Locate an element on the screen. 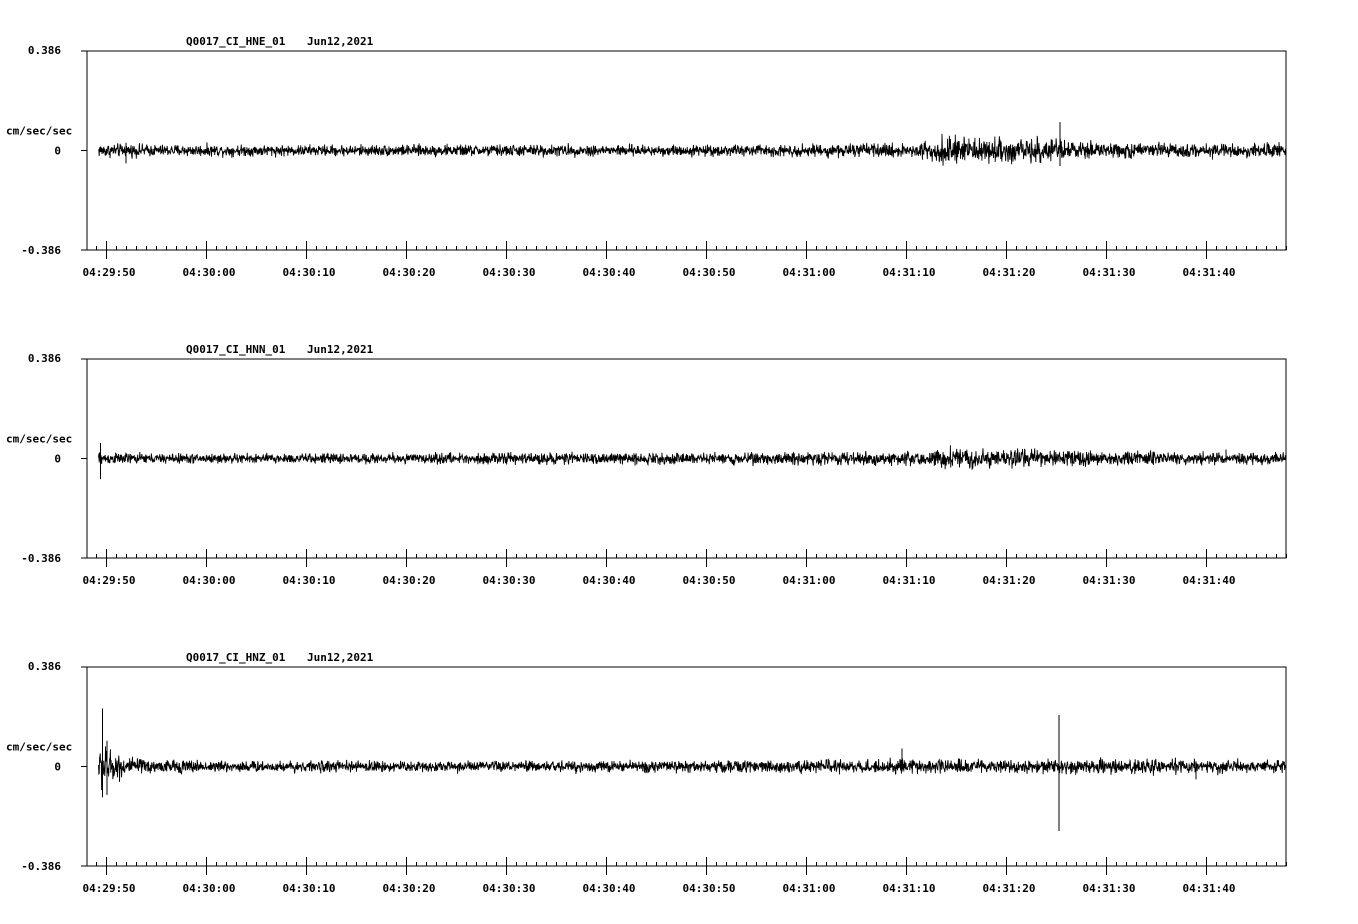 Image resolution: width=1358 pixels, height=924 pixels. chart-title: Q0017_CI_HNE_01 is located at coordinates (236, 41).